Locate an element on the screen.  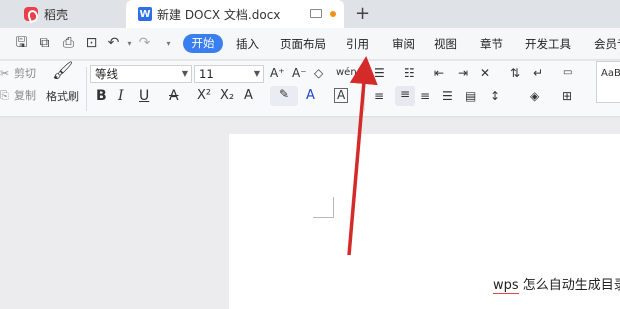
tab-bar: 稻壳 W 新建 DOCX 文档.docx + is located at coordinates (310, 14).